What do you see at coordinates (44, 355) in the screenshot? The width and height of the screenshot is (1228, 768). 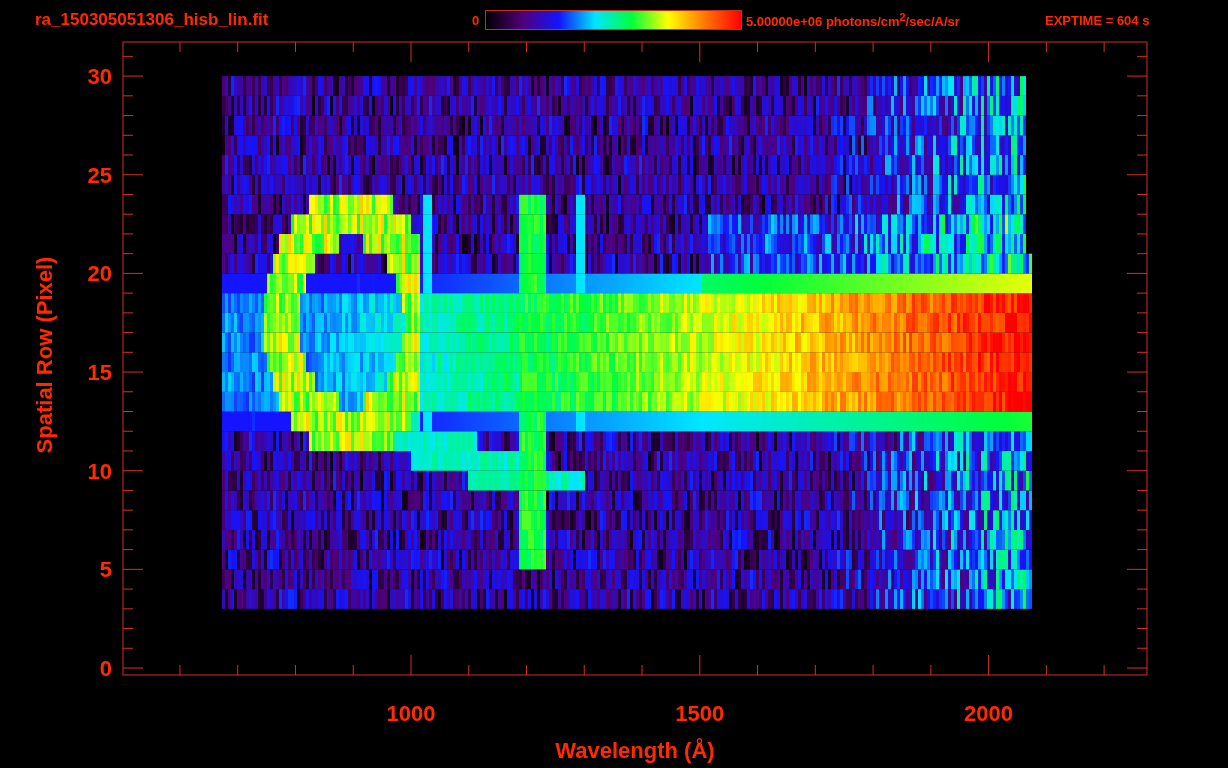 I see `y-axis-title: Spatial Row (Pixel)` at bounding box center [44, 355].